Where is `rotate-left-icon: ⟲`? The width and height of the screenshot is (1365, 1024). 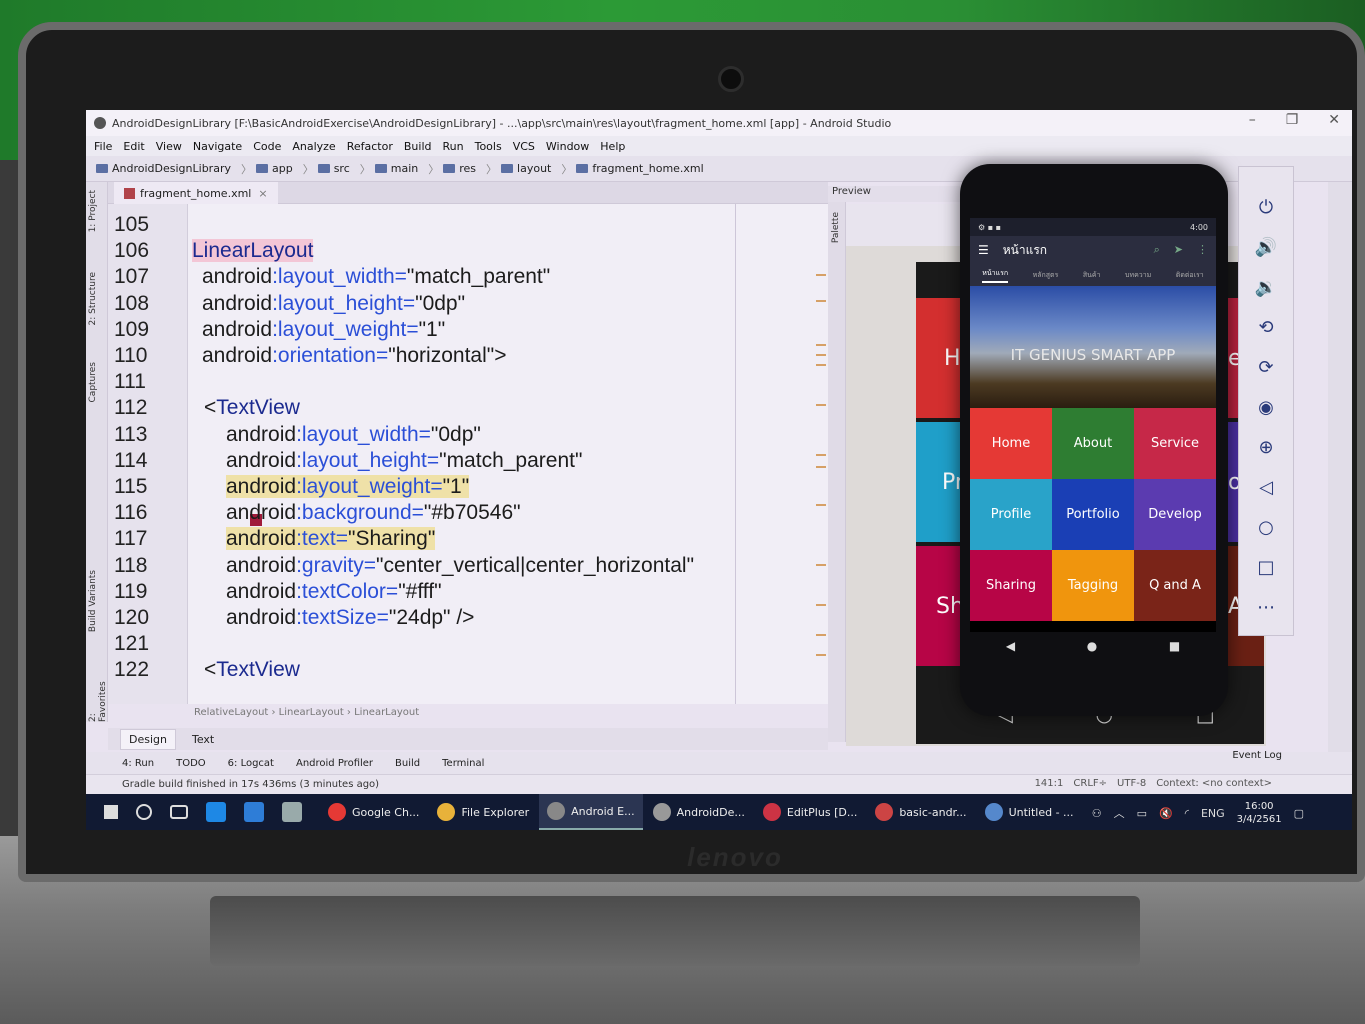
rotate-left-icon: ⟲ is located at coordinates (1266, 330).